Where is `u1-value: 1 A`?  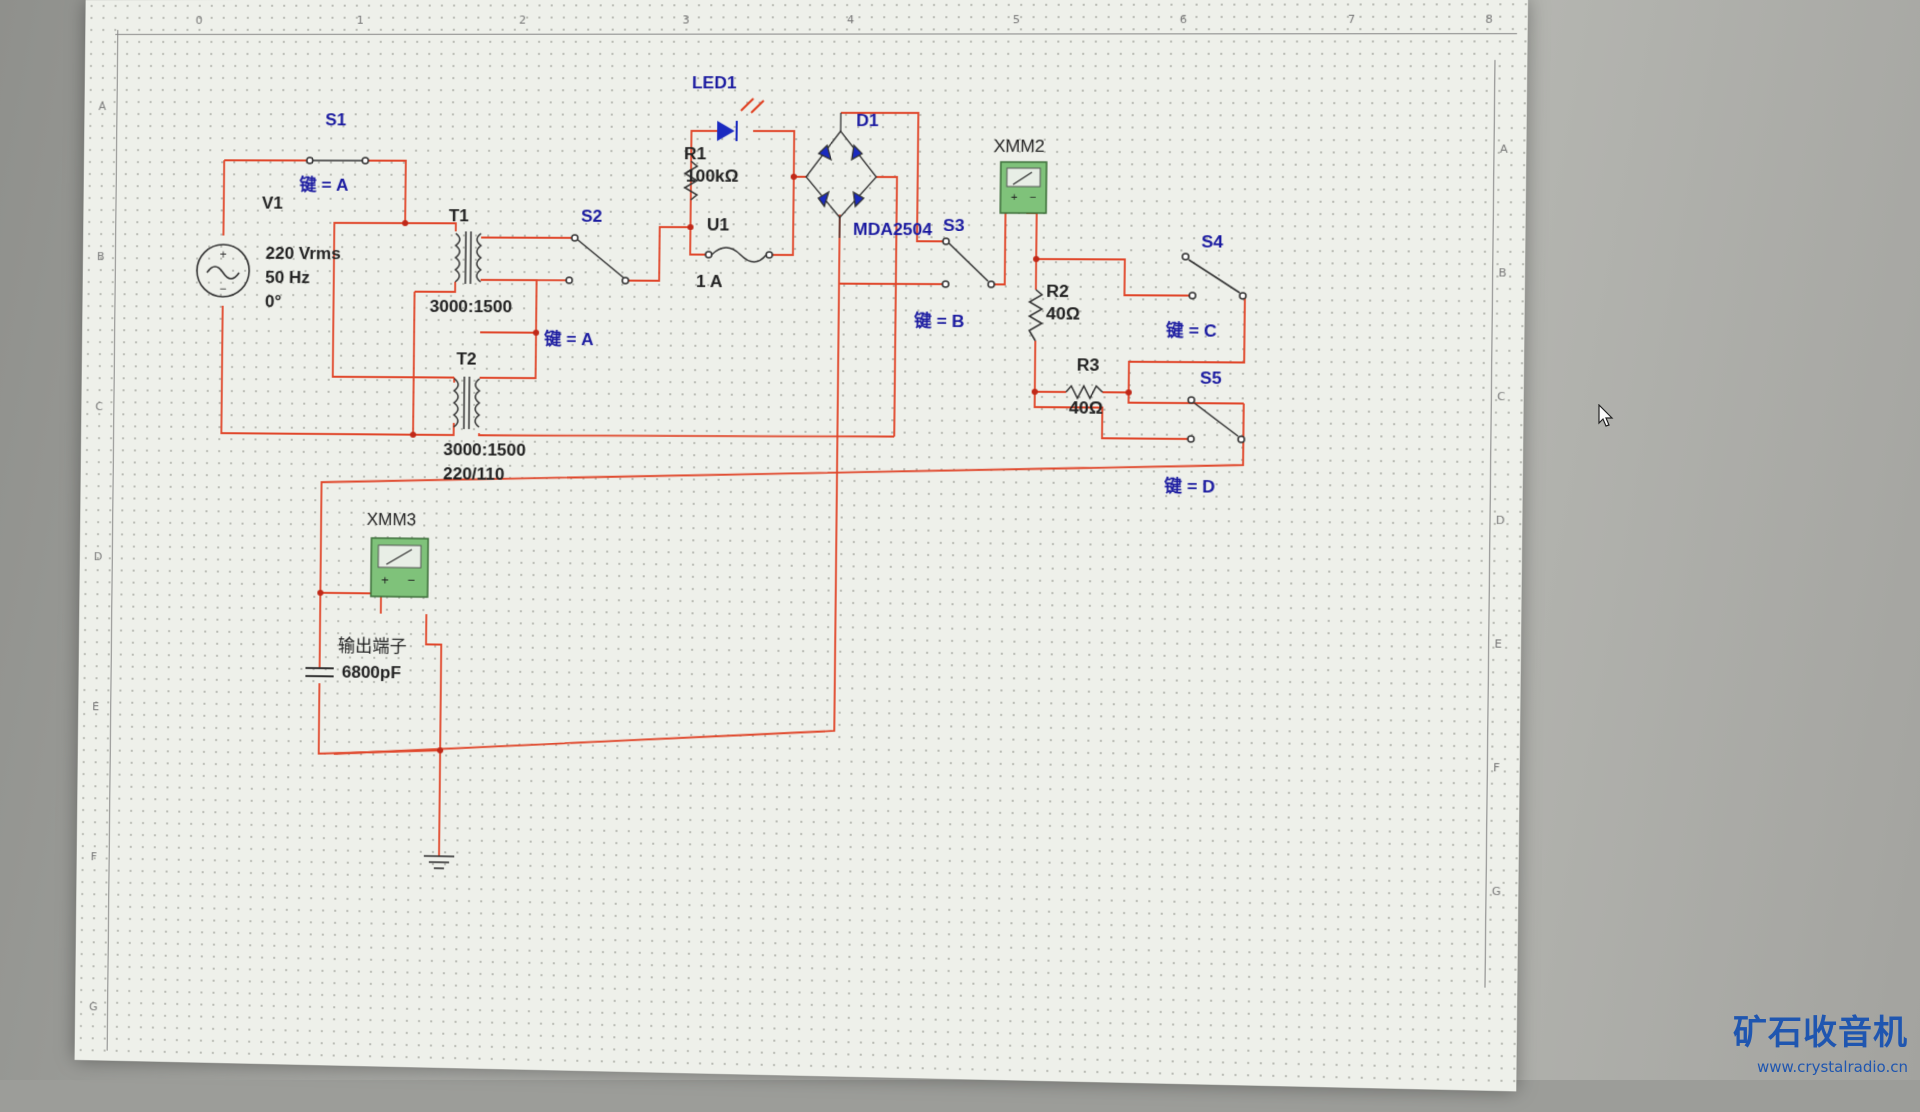
u1-value: 1 A is located at coordinates (709, 281).